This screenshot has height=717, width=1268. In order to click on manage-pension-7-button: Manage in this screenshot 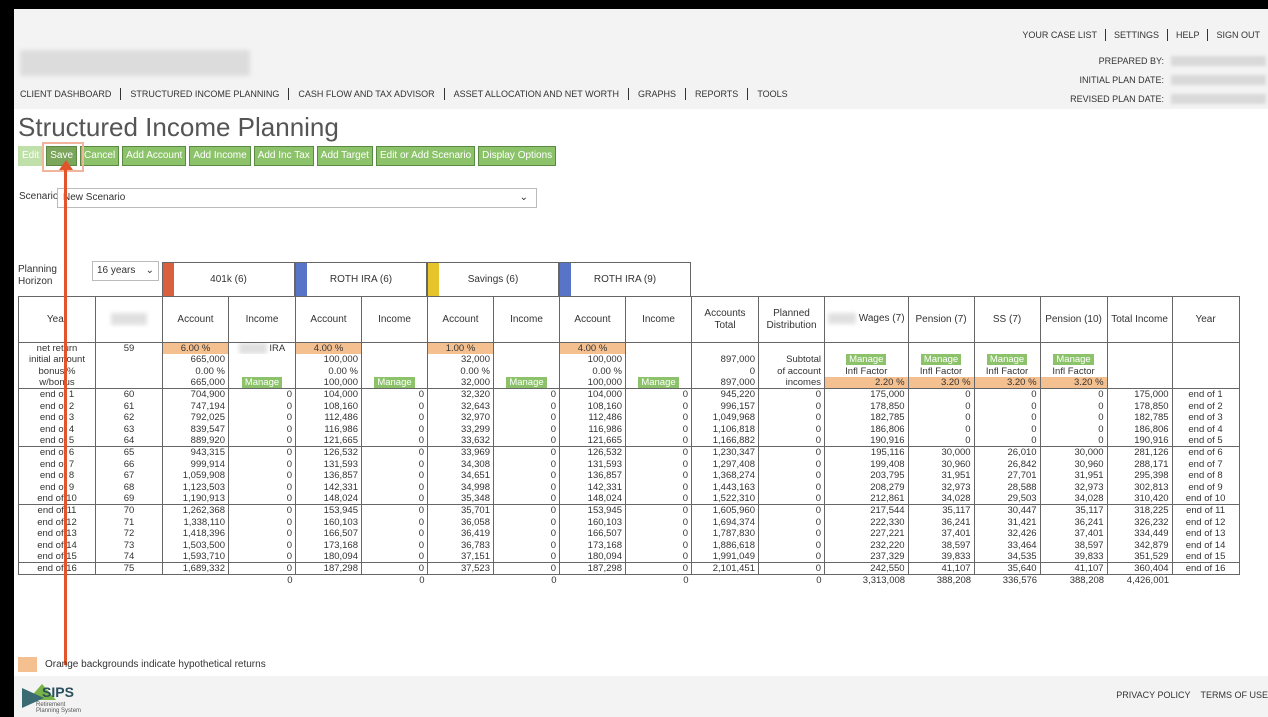, I will do `click(941, 360)`.